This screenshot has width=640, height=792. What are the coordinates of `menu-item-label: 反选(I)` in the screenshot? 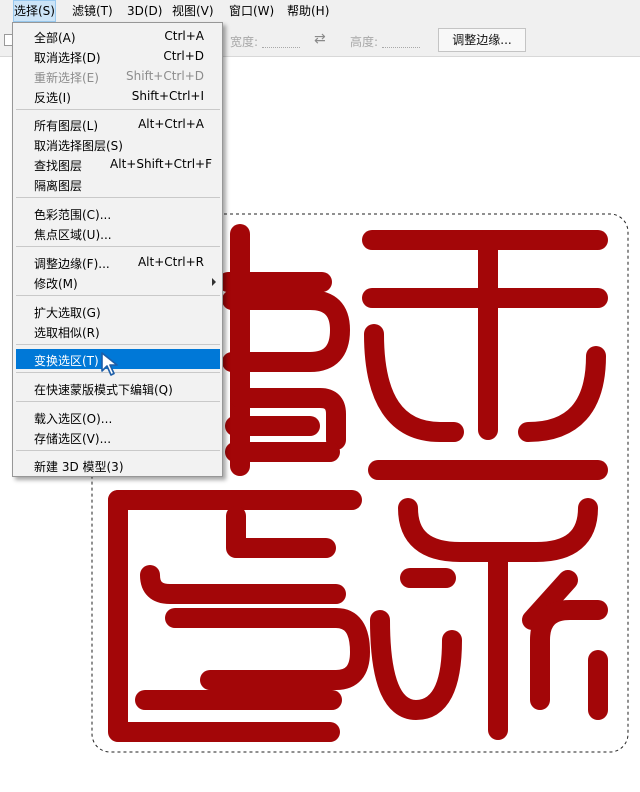 It's located at (52, 98).